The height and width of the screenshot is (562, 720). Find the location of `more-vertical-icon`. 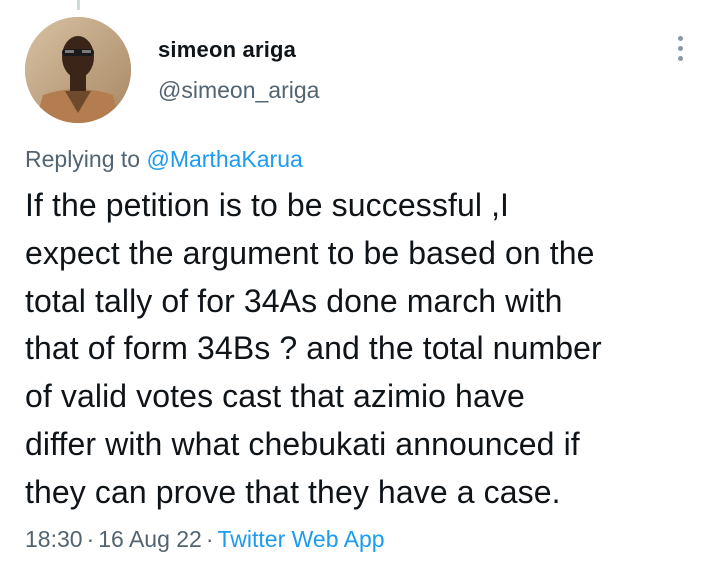

more-vertical-icon is located at coordinates (680, 38).